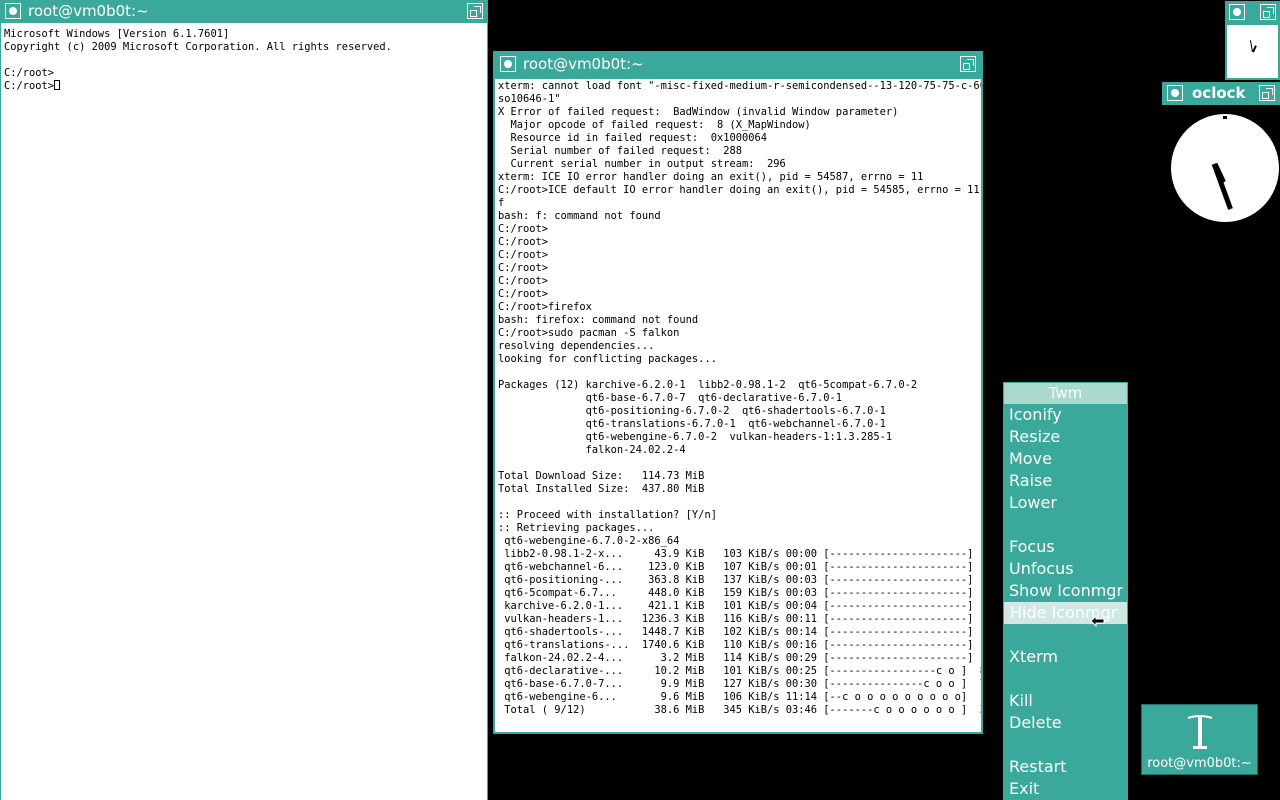  I want to click on small-clock-face-bg, so click(1252, 51).